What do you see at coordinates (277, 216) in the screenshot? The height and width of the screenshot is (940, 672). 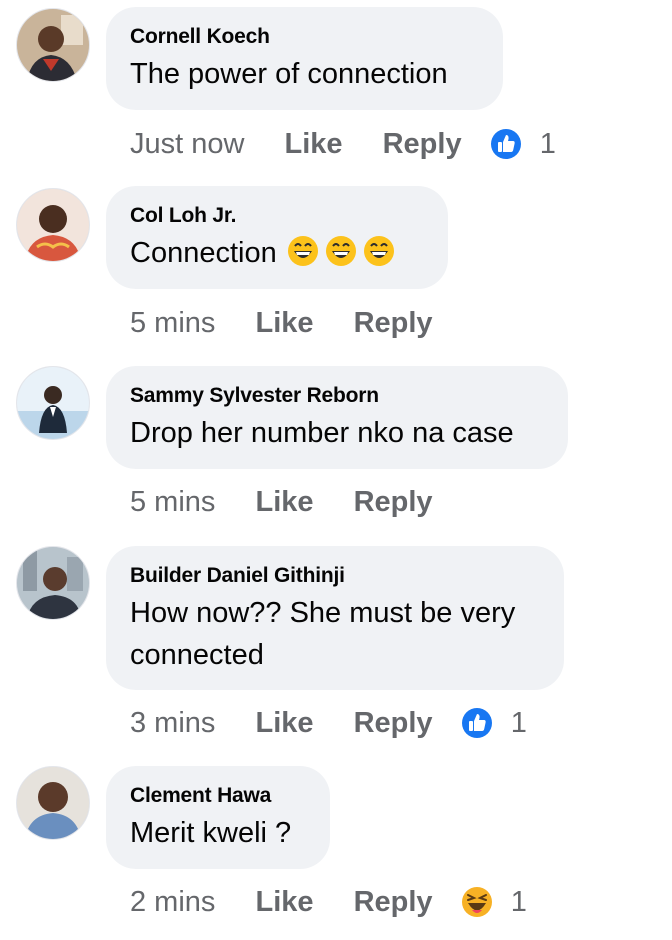 I see `comment-author: Col Loh Jr.` at bounding box center [277, 216].